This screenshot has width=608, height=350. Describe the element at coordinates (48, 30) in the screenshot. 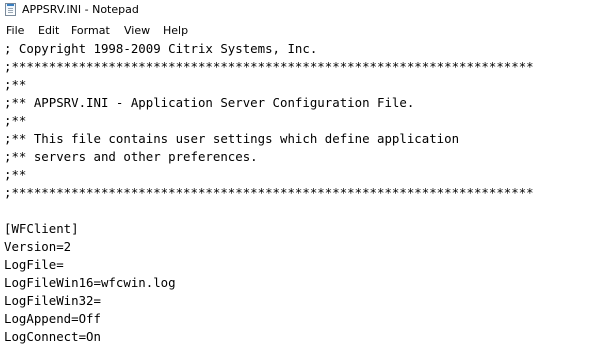

I see `menu-edit: Edit` at that location.